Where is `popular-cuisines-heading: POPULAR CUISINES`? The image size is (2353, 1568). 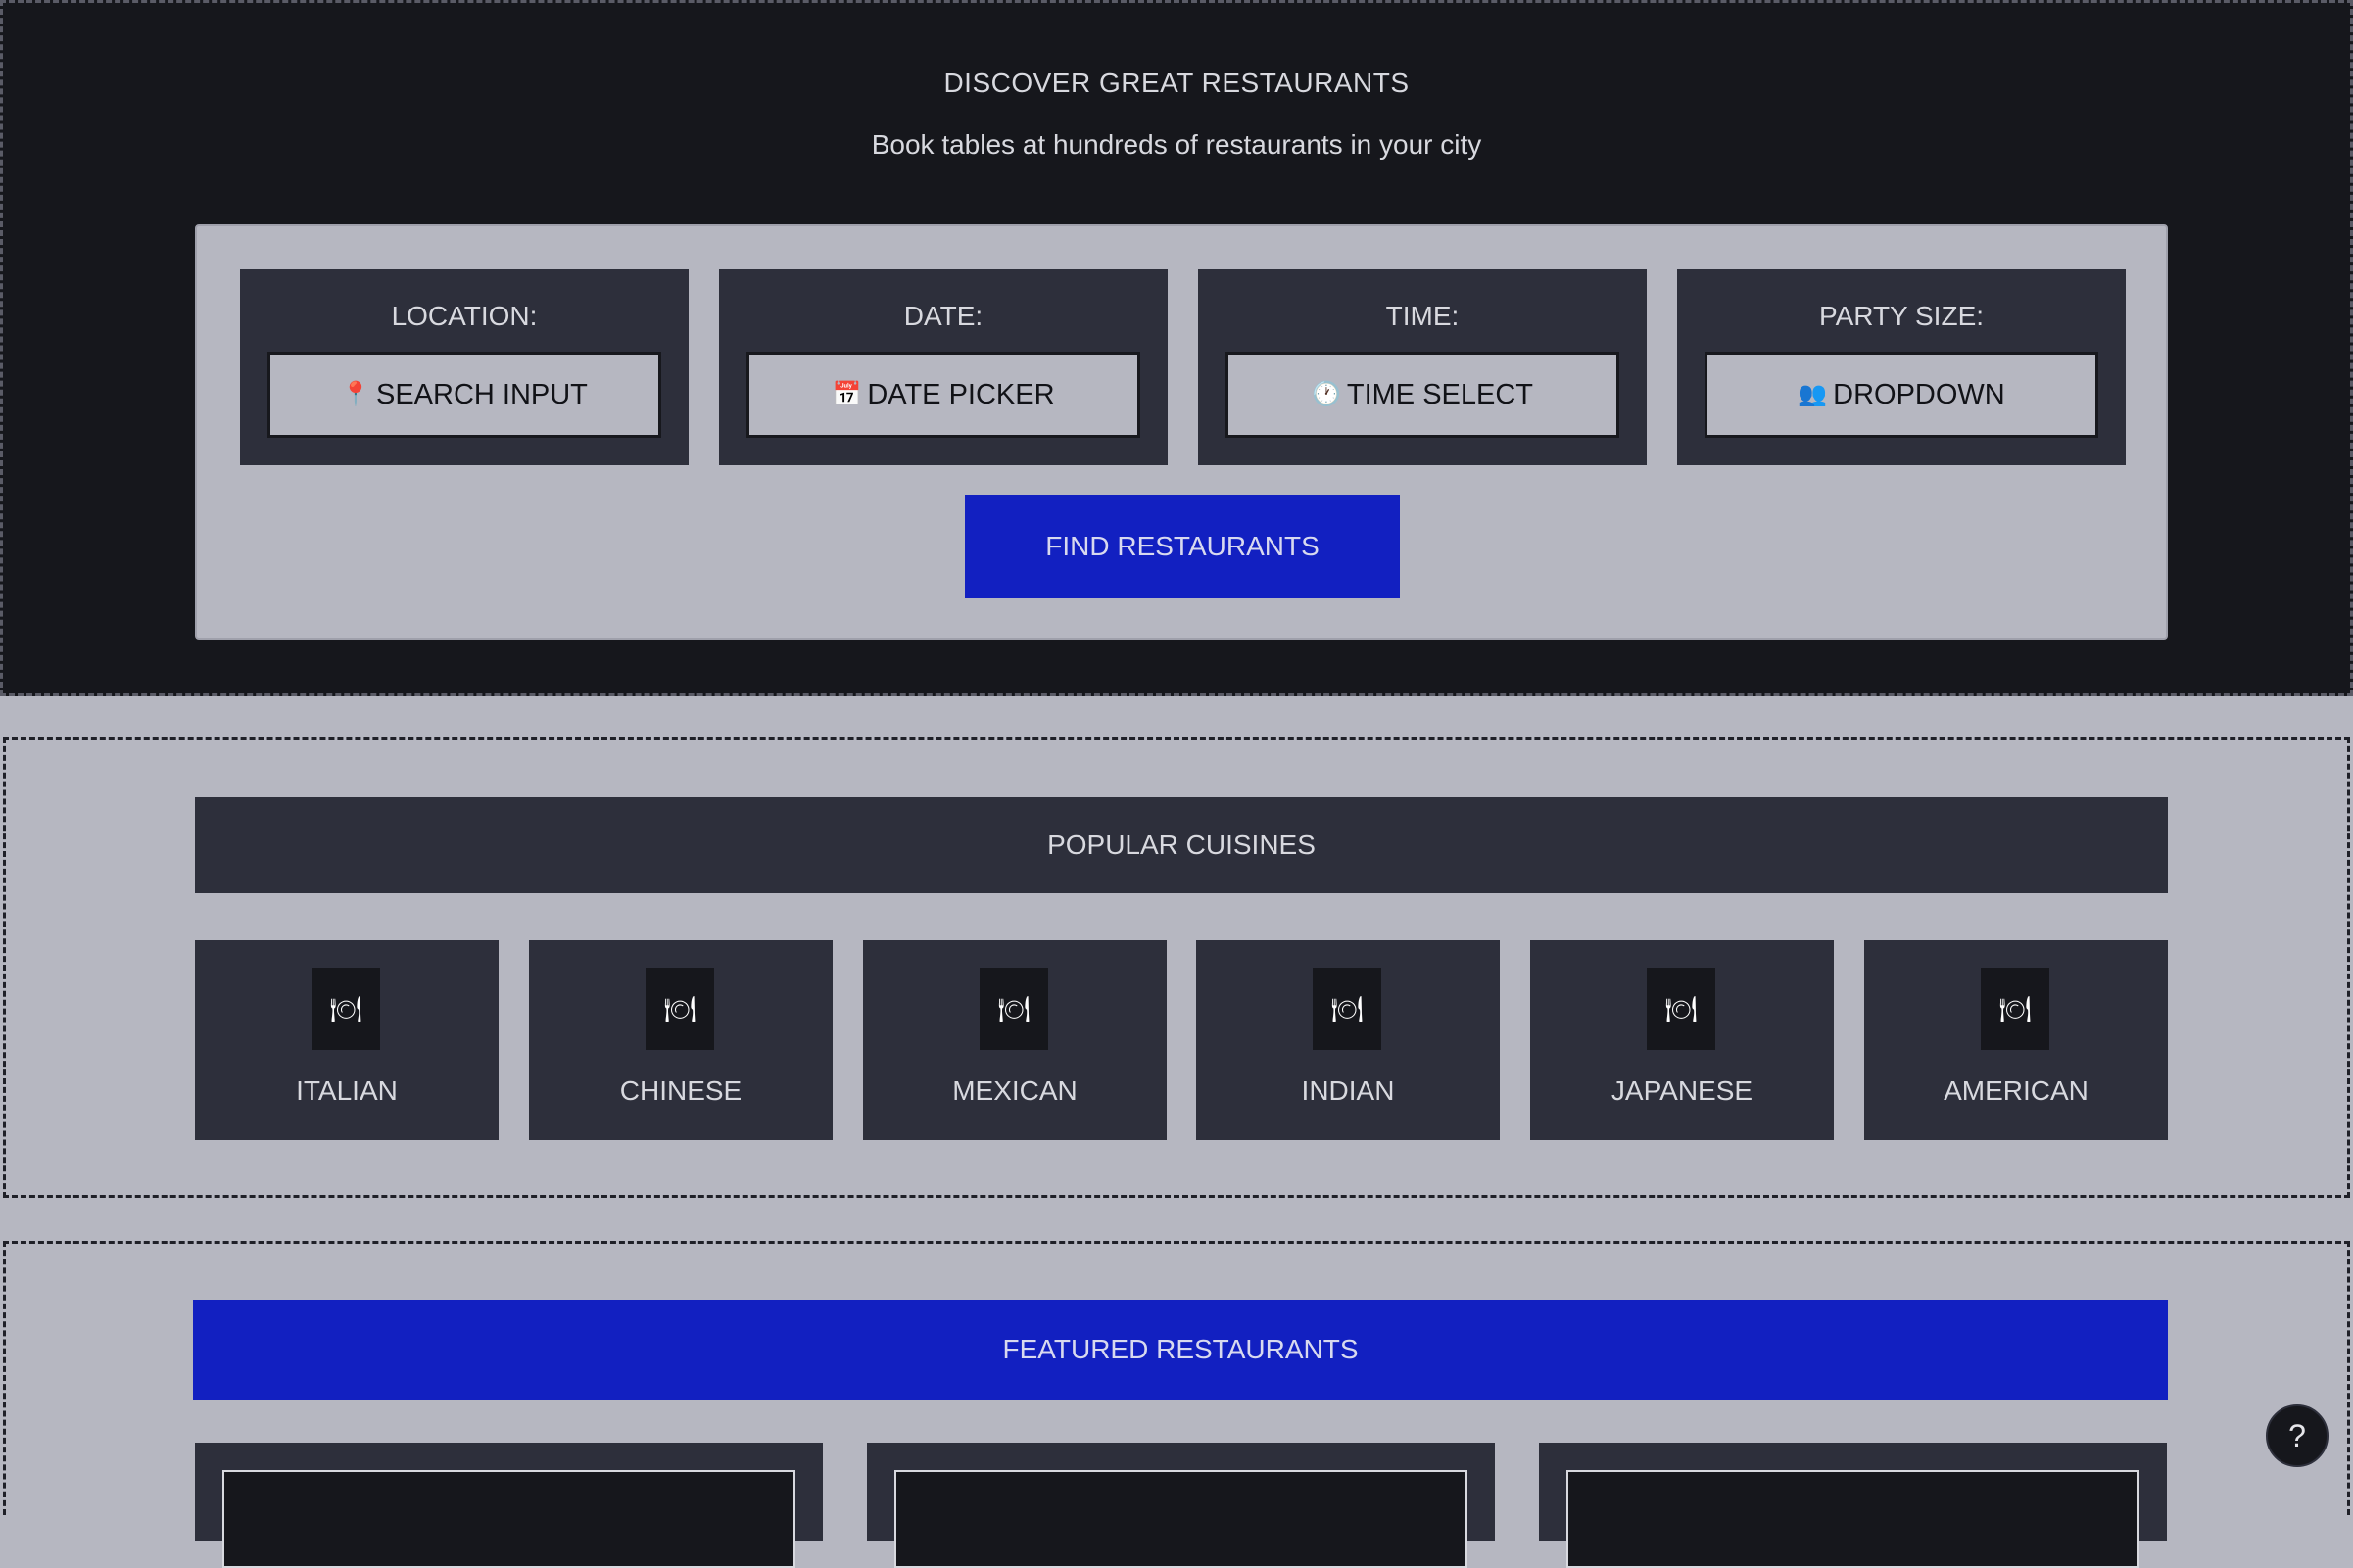 popular-cuisines-heading: POPULAR CUISINES is located at coordinates (1181, 845).